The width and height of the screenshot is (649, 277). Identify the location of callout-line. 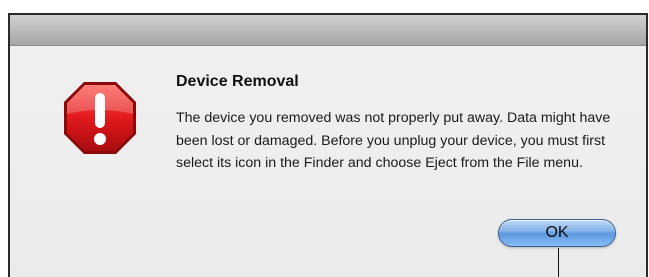
(558, 262).